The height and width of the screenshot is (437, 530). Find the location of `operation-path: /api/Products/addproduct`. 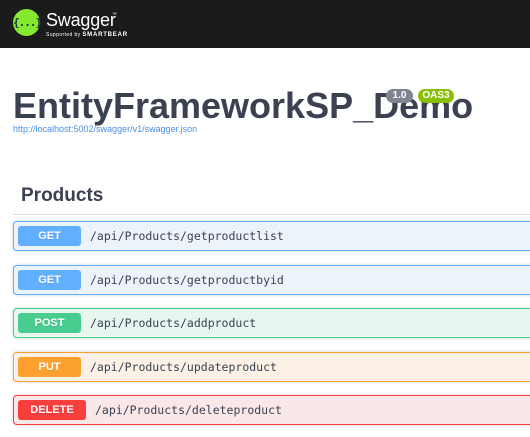

operation-path: /api/Products/addproduct is located at coordinates (173, 323).